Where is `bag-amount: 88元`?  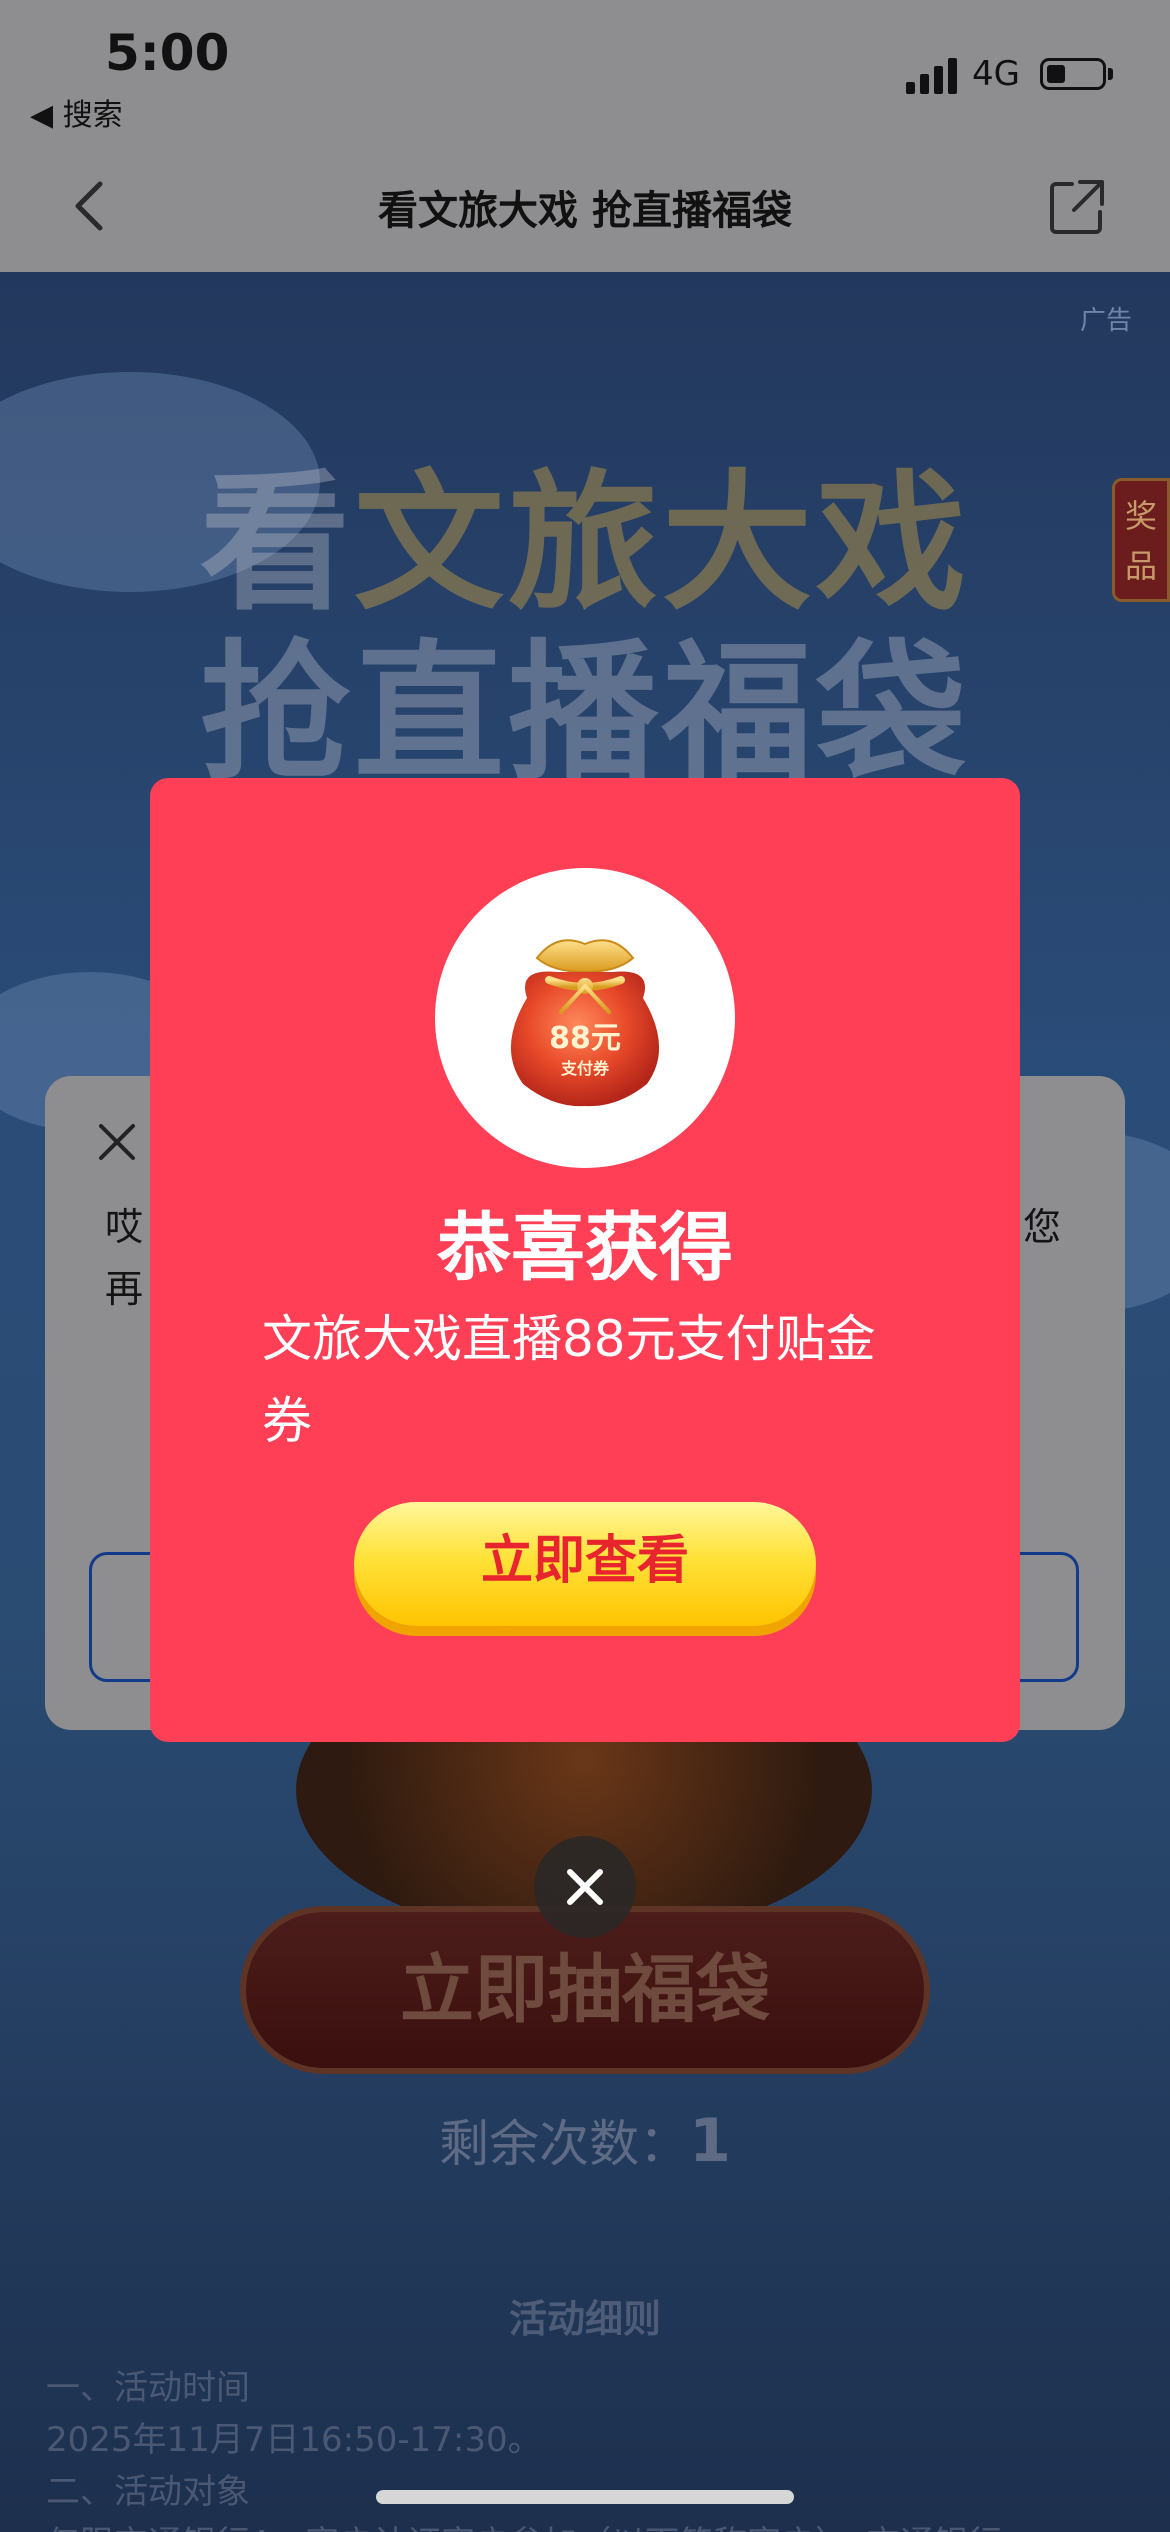 bag-amount: 88元 is located at coordinates (585, 1038).